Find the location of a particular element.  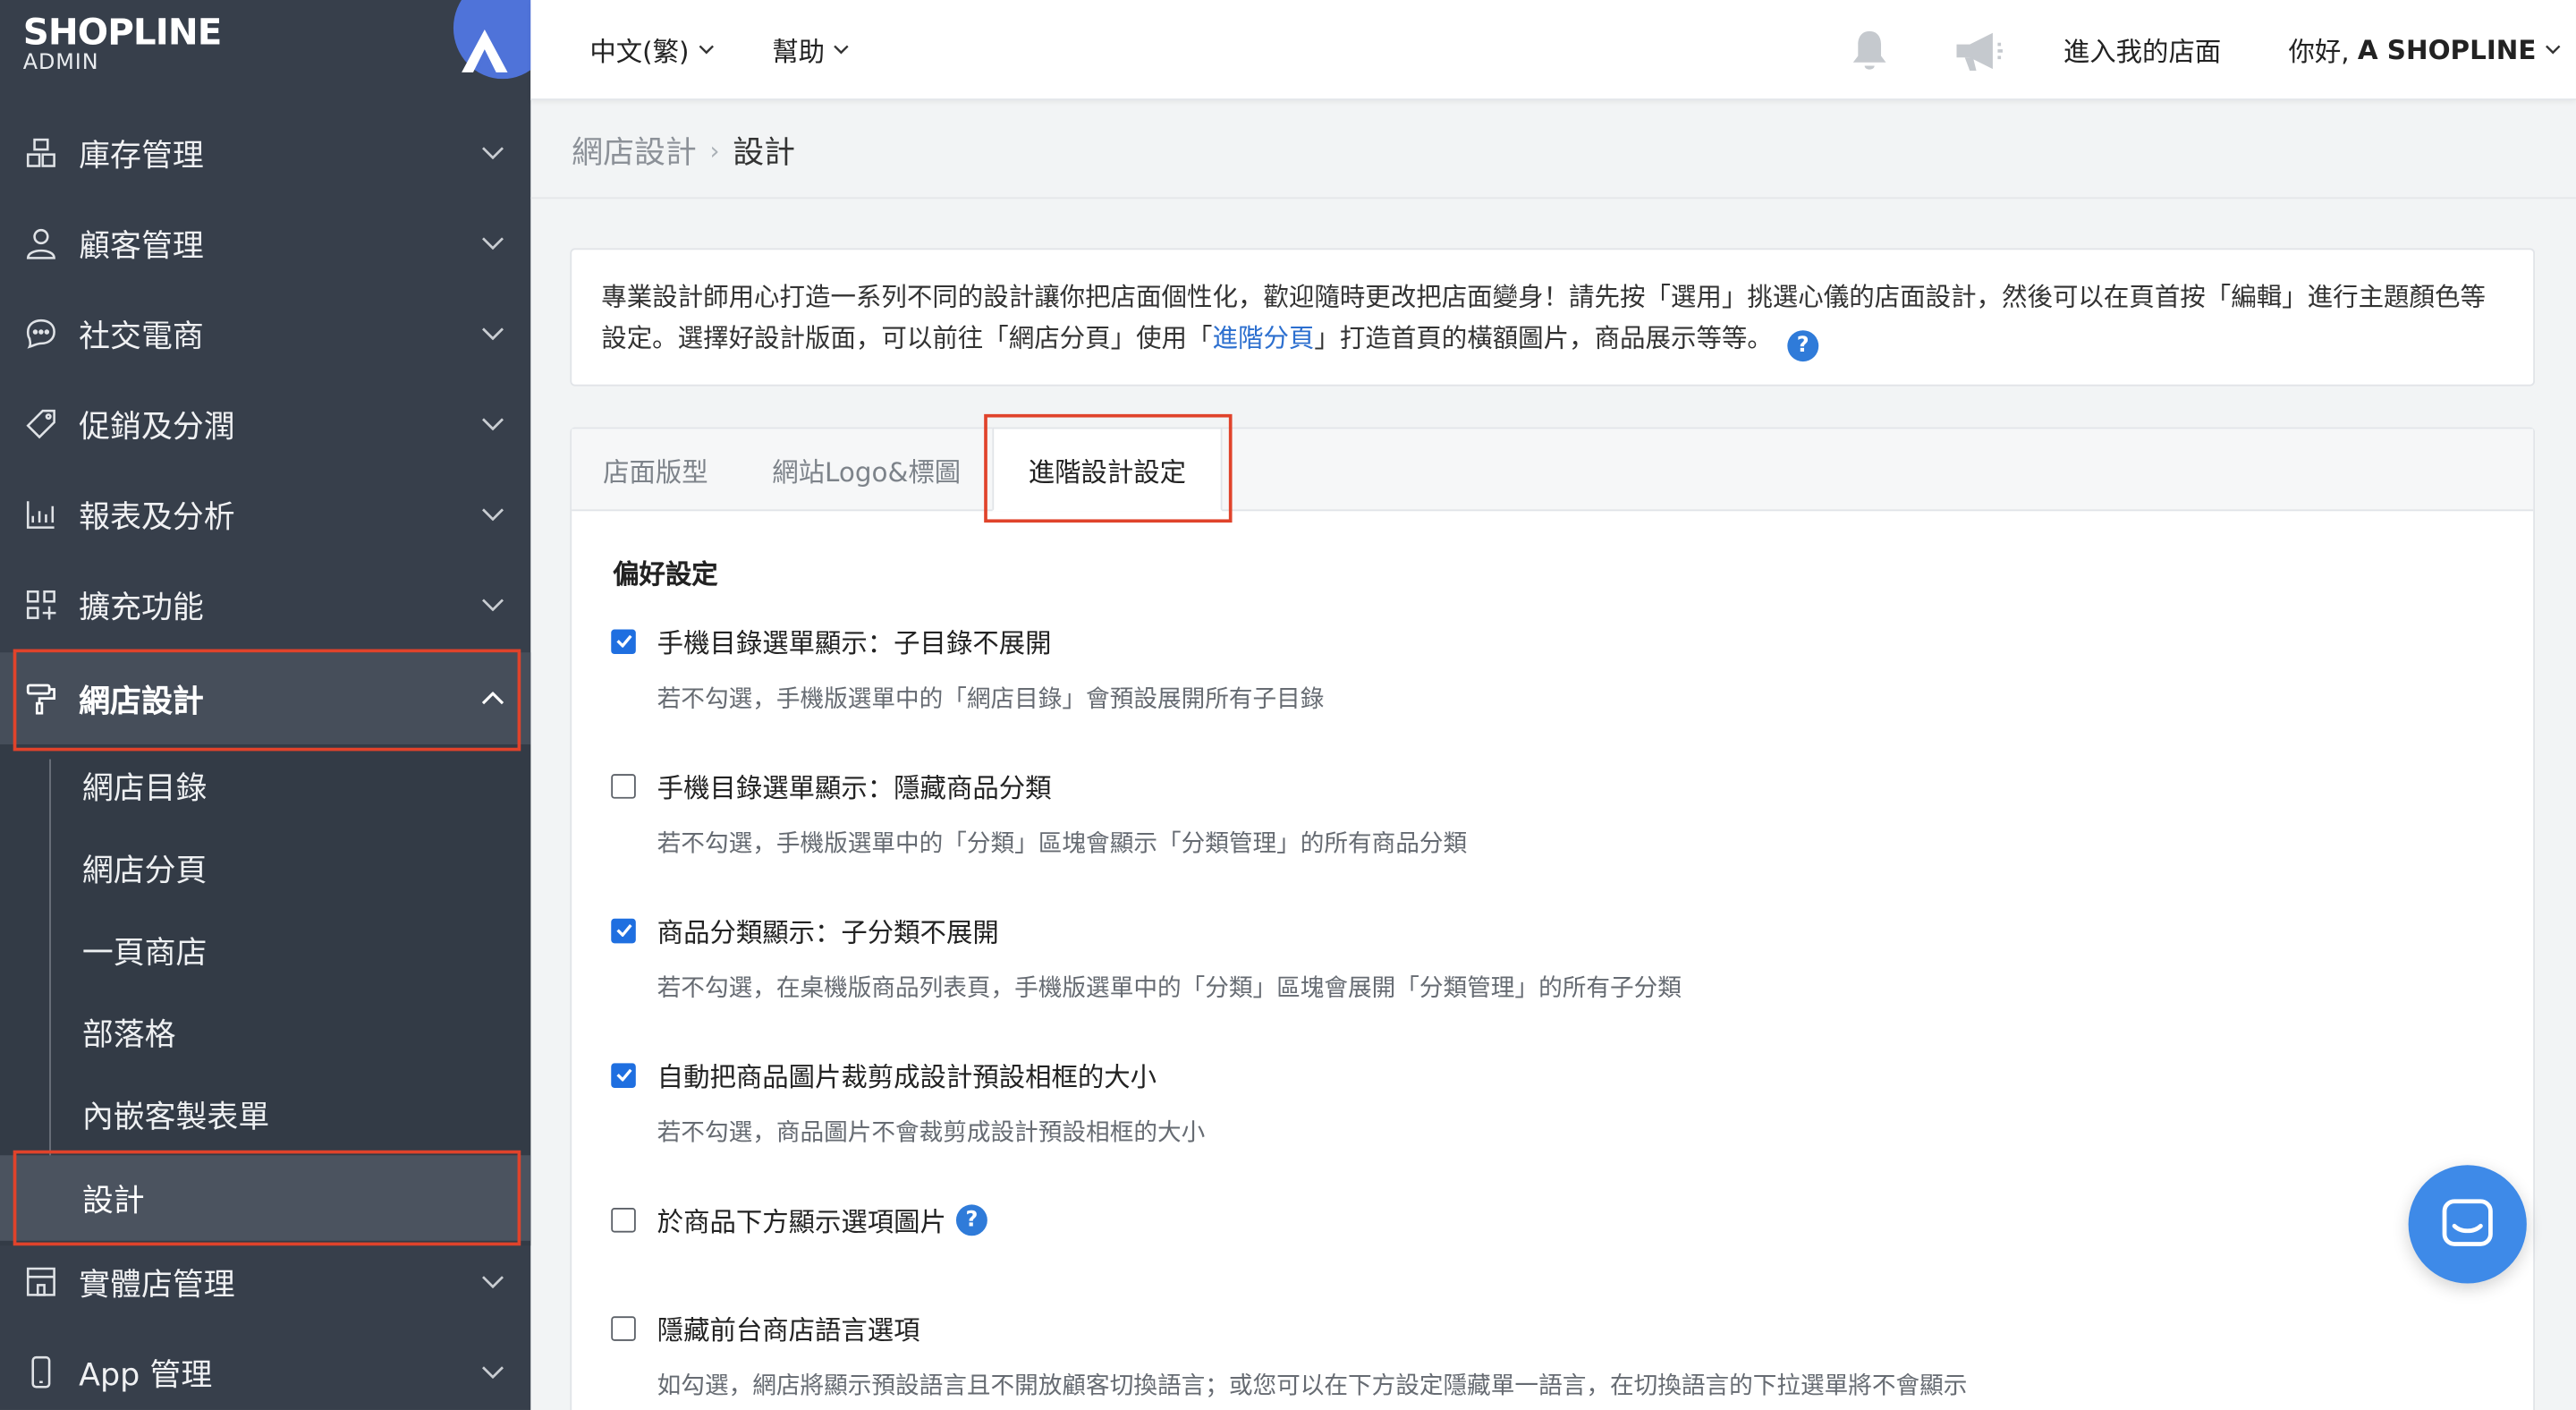

highlight-box-design is located at coordinates (267, 1198).